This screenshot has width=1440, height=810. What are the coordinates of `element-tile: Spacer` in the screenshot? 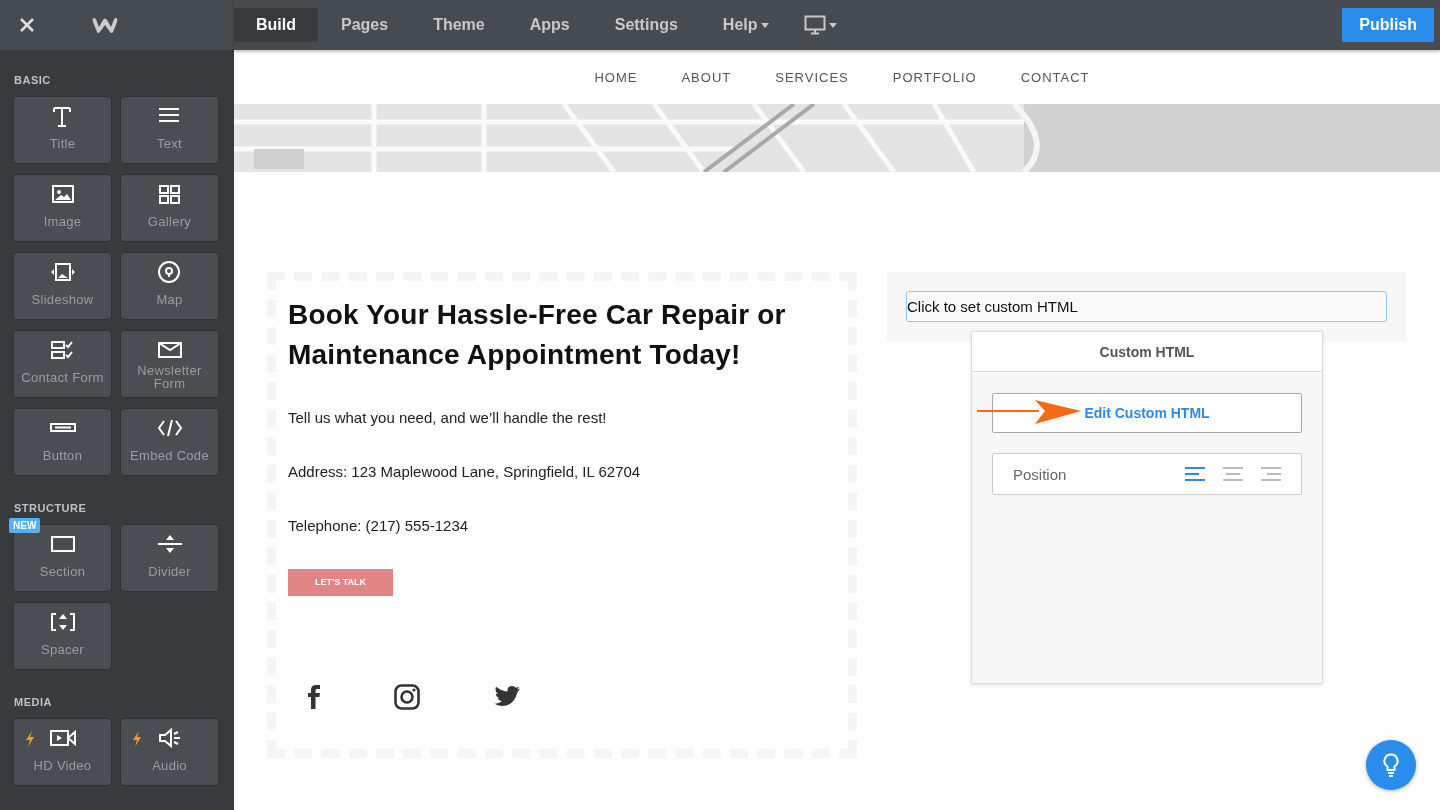 It's located at (62, 636).